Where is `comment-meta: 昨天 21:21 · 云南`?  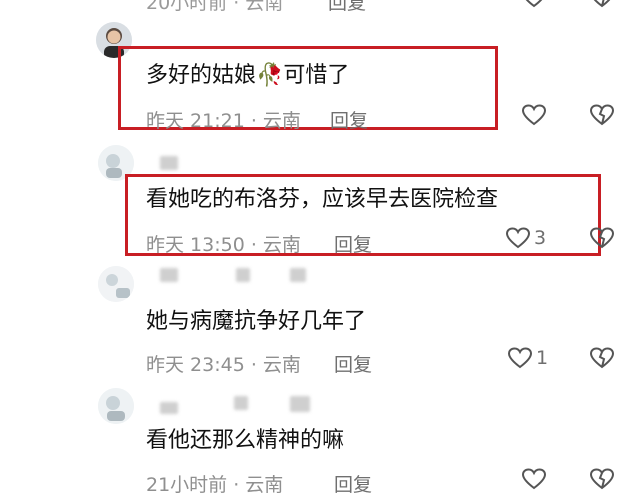
comment-meta: 昨天 21:21 · 云南 is located at coordinates (223, 121).